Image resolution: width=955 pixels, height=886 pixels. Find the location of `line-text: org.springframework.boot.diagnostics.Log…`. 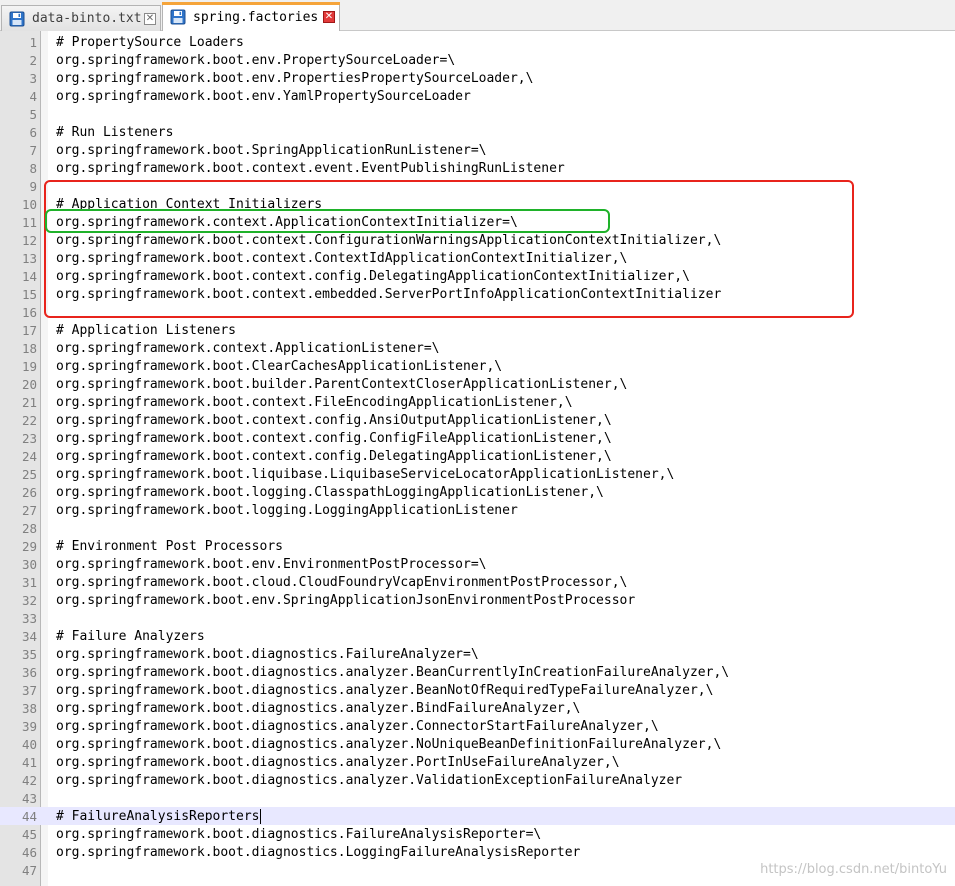

line-text: org.springframework.boot.diagnostics.Log… is located at coordinates (318, 852).